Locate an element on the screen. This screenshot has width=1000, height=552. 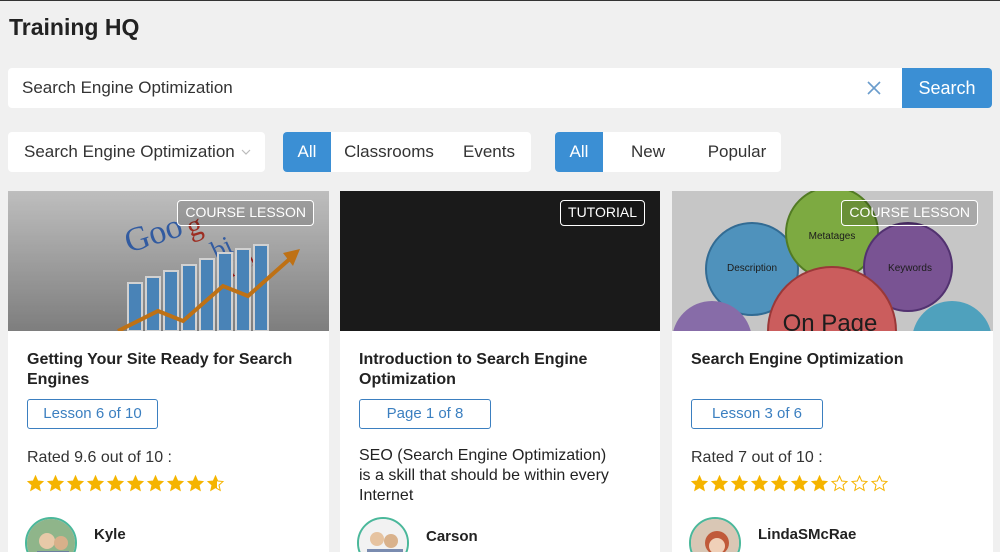
rating-text: Rated 7 out of 10 : is located at coordinates (757, 457).